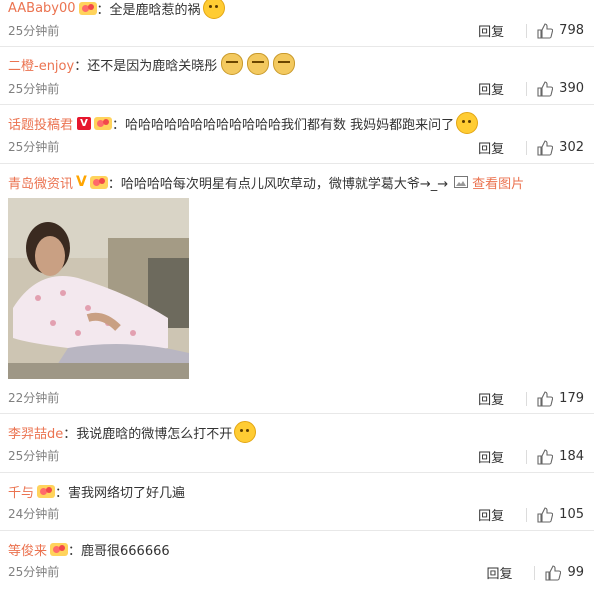 This screenshot has height=590, width=594. I want to click on comment-text: ：鹿哥很666666, so click(119, 551).